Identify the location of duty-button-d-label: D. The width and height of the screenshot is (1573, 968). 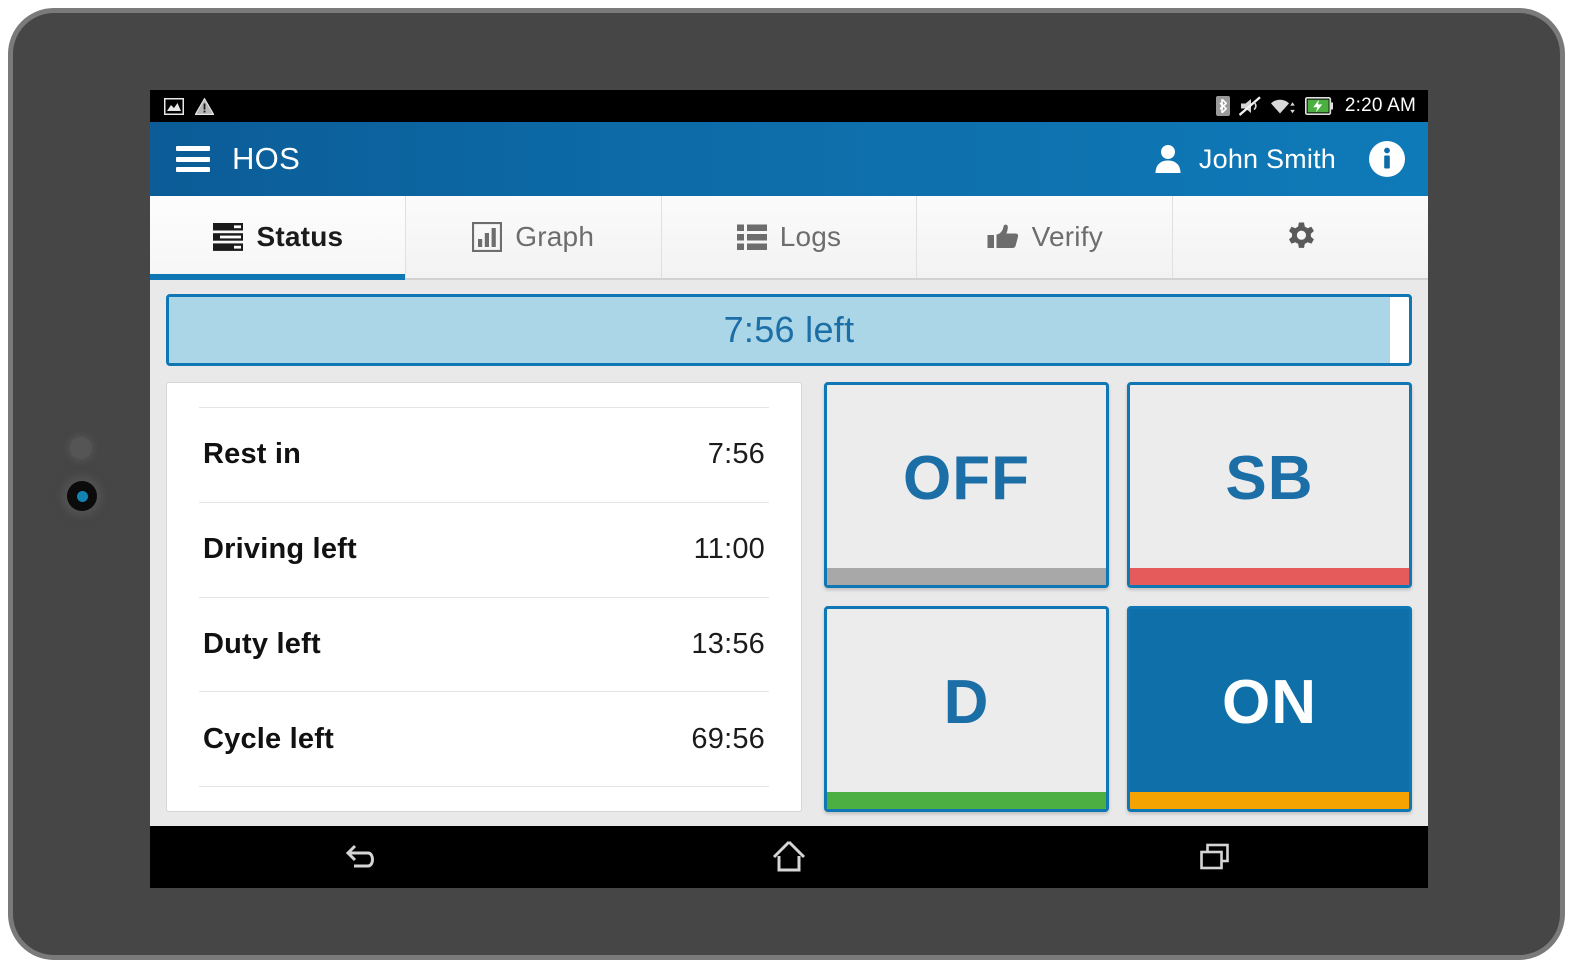
(966, 702).